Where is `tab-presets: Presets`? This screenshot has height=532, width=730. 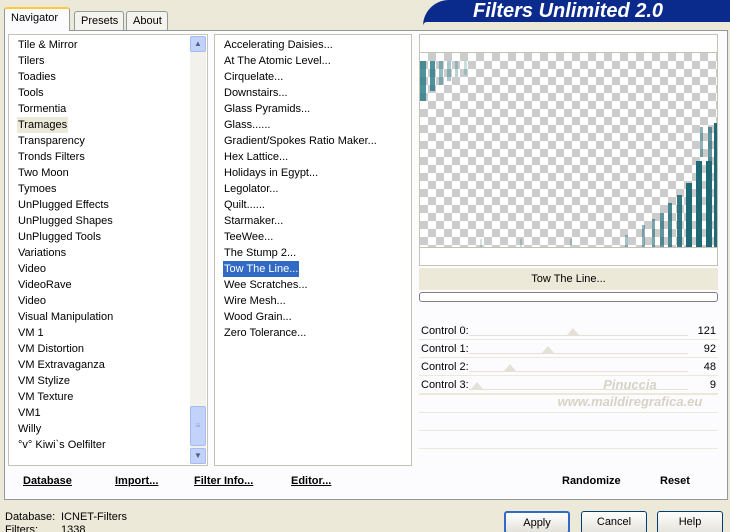 tab-presets: Presets is located at coordinates (99, 21).